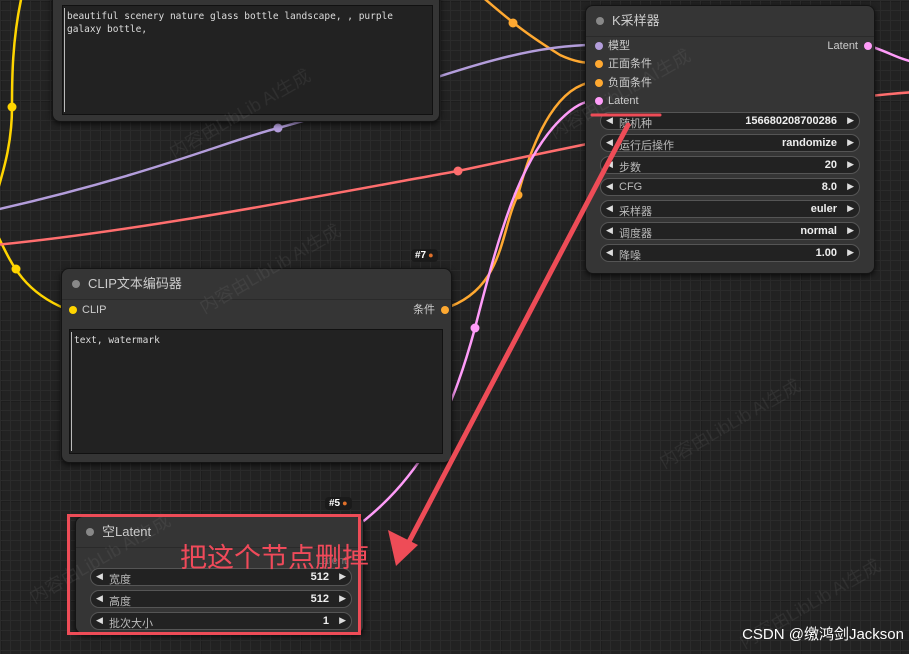  I want to click on annotation-text: 把这个节点删掉, so click(274, 558).